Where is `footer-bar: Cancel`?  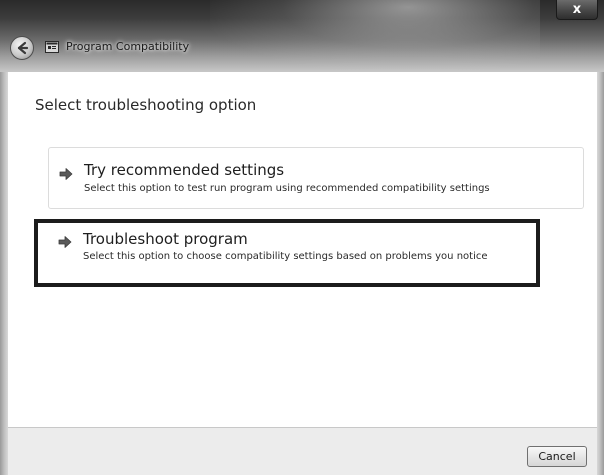 footer-bar: Cancel is located at coordinates (302, 451).